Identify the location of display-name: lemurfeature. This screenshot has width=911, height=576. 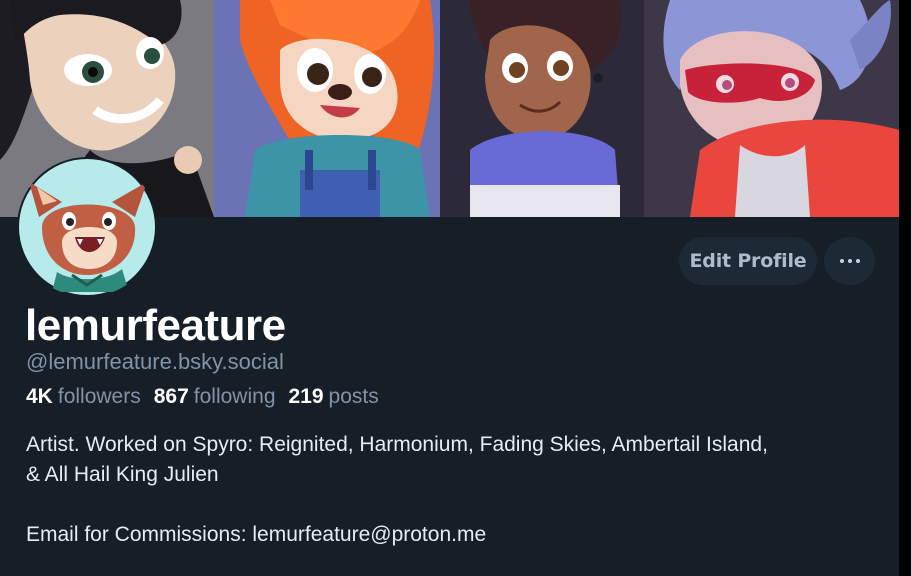
(155, 325).